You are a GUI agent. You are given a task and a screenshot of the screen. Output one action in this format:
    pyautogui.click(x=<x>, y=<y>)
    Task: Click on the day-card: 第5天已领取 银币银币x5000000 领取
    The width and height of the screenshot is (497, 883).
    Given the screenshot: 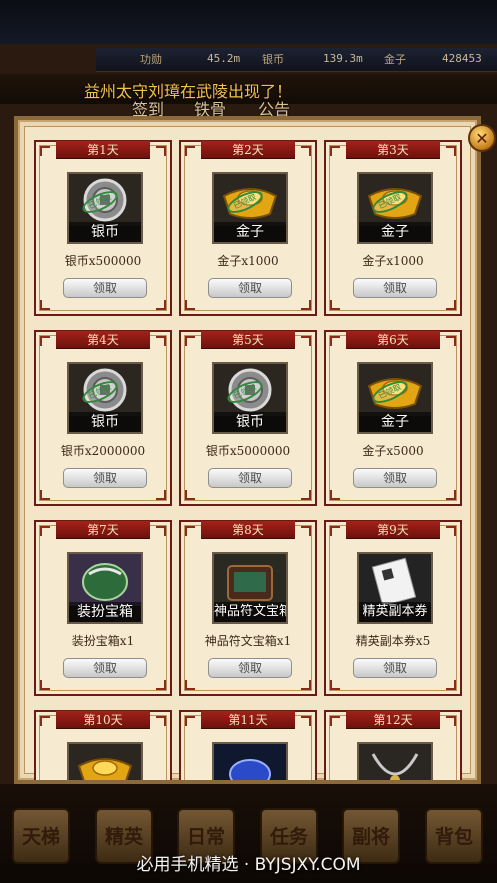 What is the action you would take?
    pyautogui.click(x=248, y=418)
    